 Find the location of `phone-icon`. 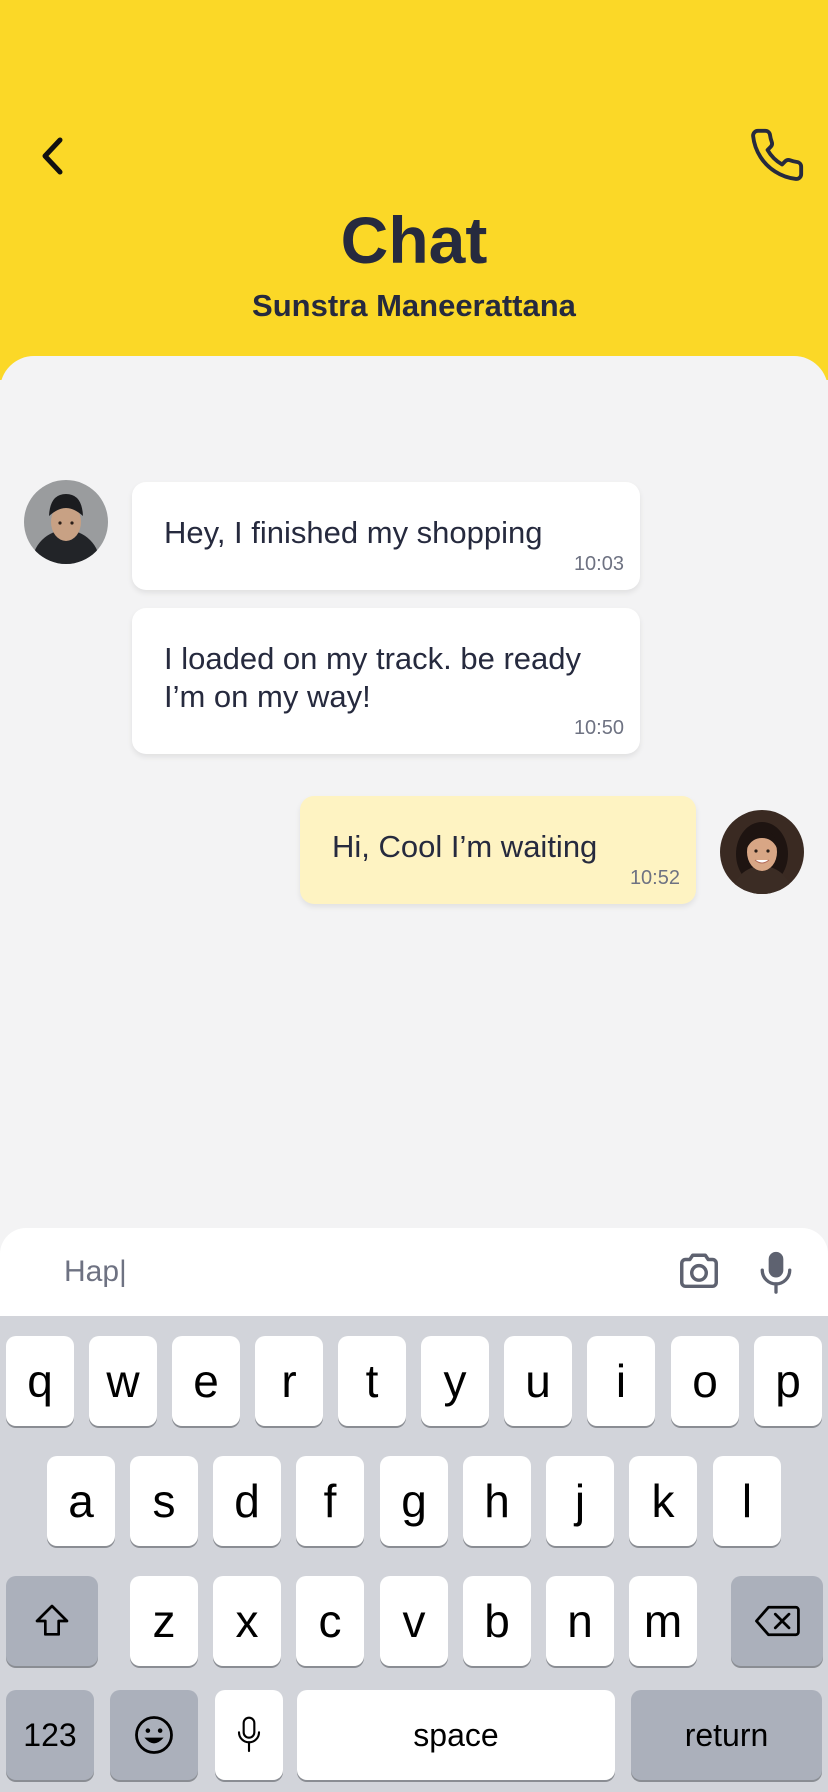

phone-icon is located at coordinates (777, 154).